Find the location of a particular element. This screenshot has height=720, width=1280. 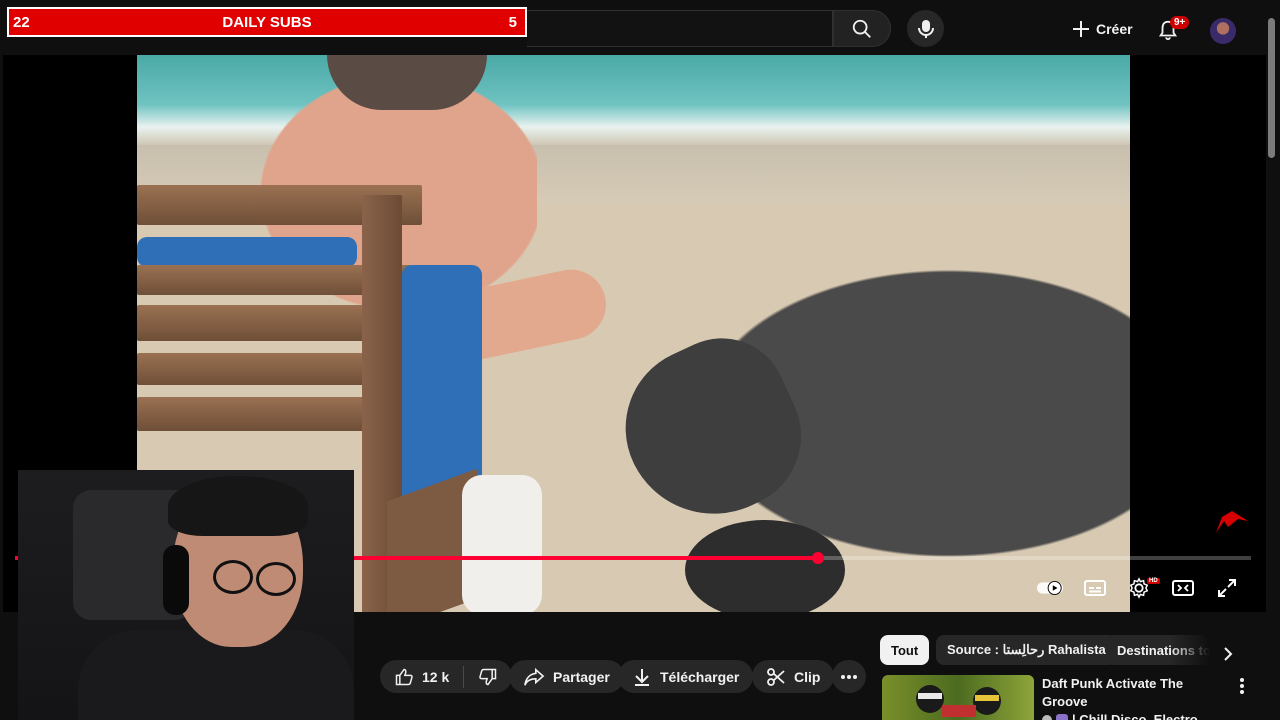

autoplay-toggle-icon is located at coordinates (1050, 588).